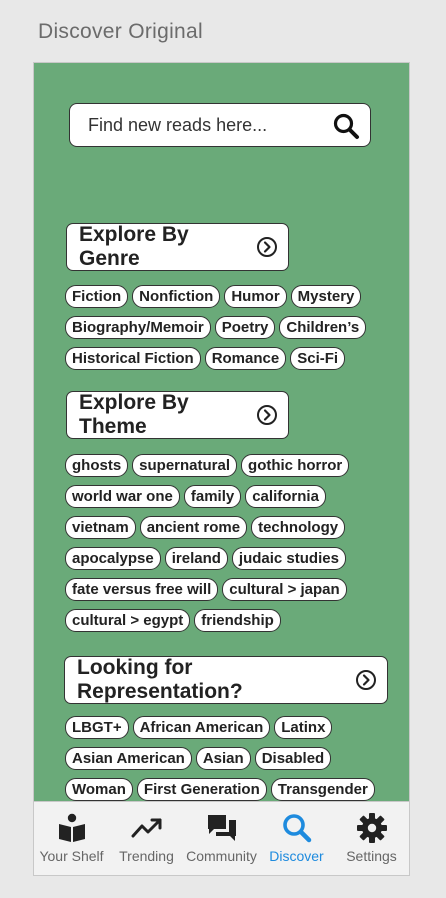  Describe the element at coordinates (160, 679) in the screenshot. I see `representation-label: Looking for Representation?` at that location.